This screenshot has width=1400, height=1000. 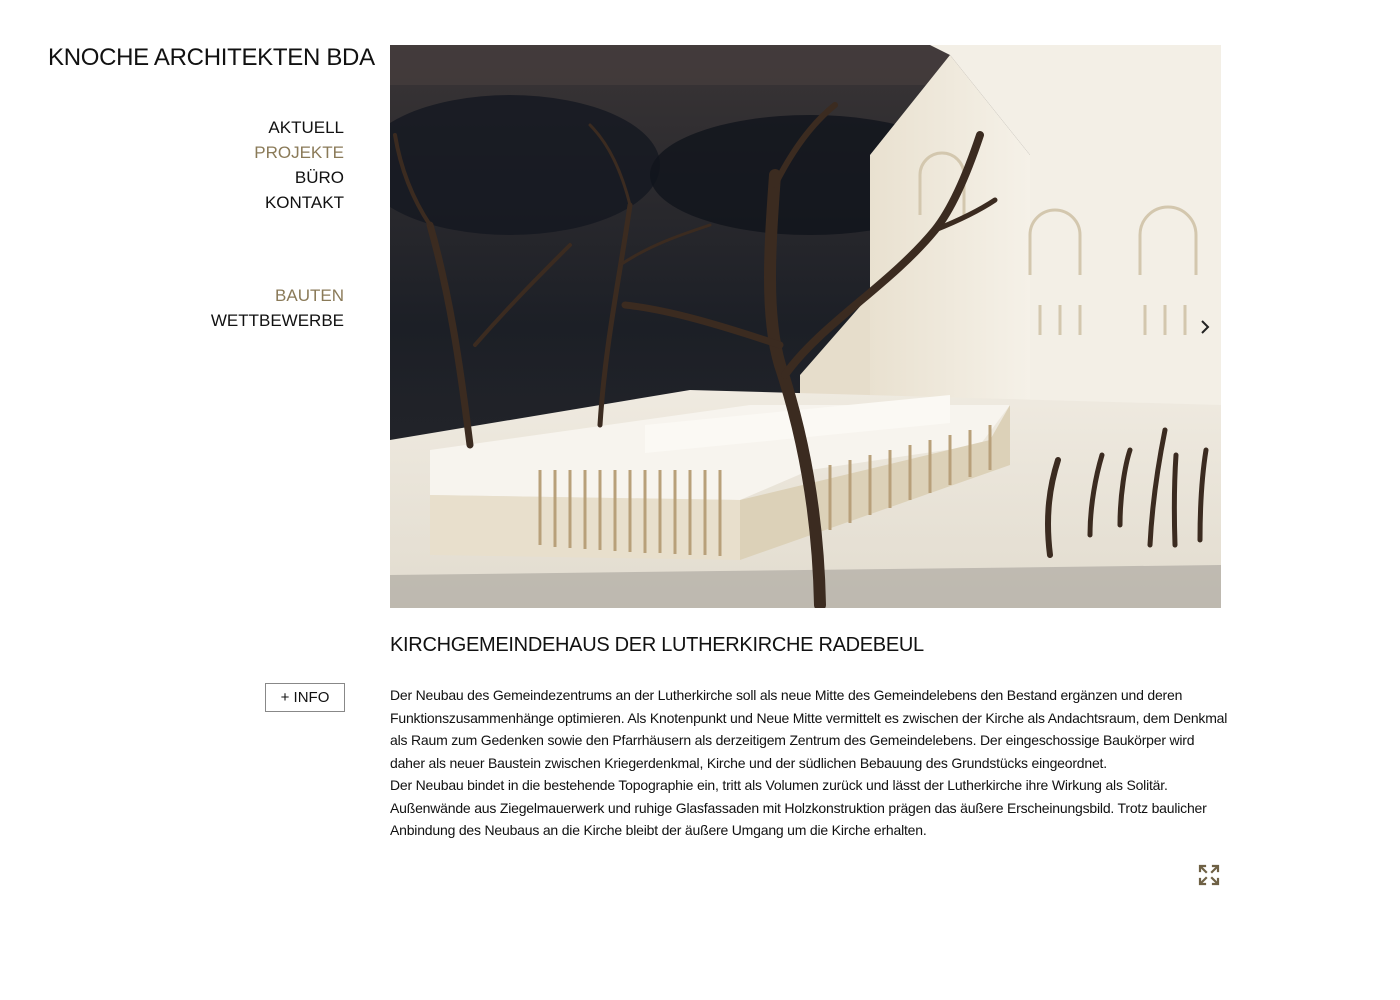 What do you see at coordinates (211, 58) in the screenshot?
I see `site-title: KNOCHE ARCHITEKTEN BDA` at bounding box center [211, 58].